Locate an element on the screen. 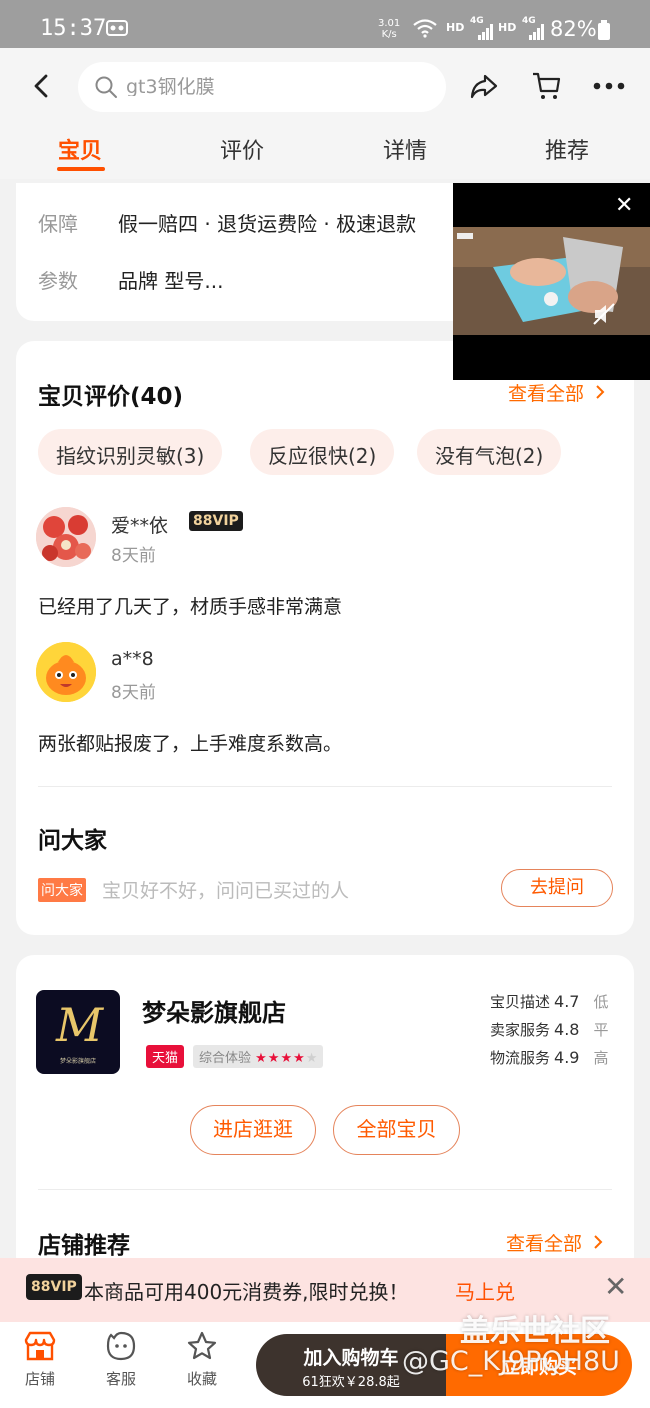 The width and height of the screenshot is (650, 1408). tab-active-indicator is located at coordinates (81, 169).